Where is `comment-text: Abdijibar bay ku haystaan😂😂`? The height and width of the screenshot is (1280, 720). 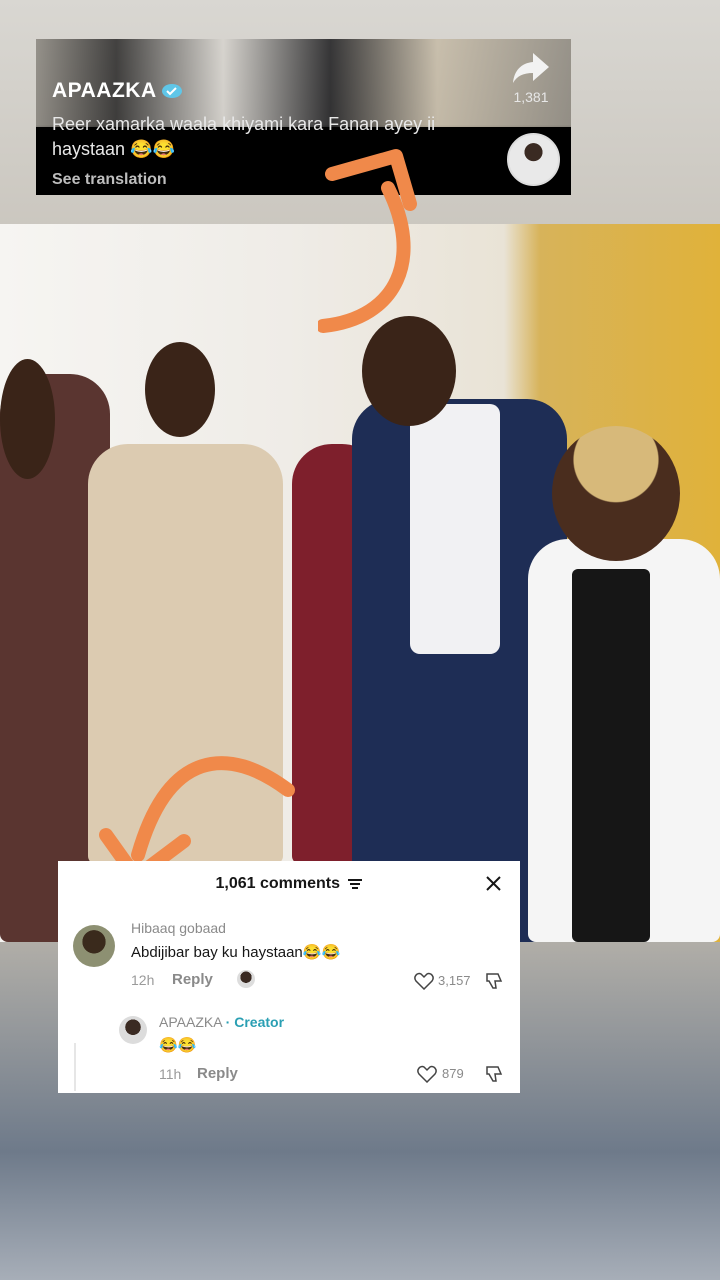
comment-text: Abdijibar bay ku haystaan😂😂 is located at coordinates (236, 952).